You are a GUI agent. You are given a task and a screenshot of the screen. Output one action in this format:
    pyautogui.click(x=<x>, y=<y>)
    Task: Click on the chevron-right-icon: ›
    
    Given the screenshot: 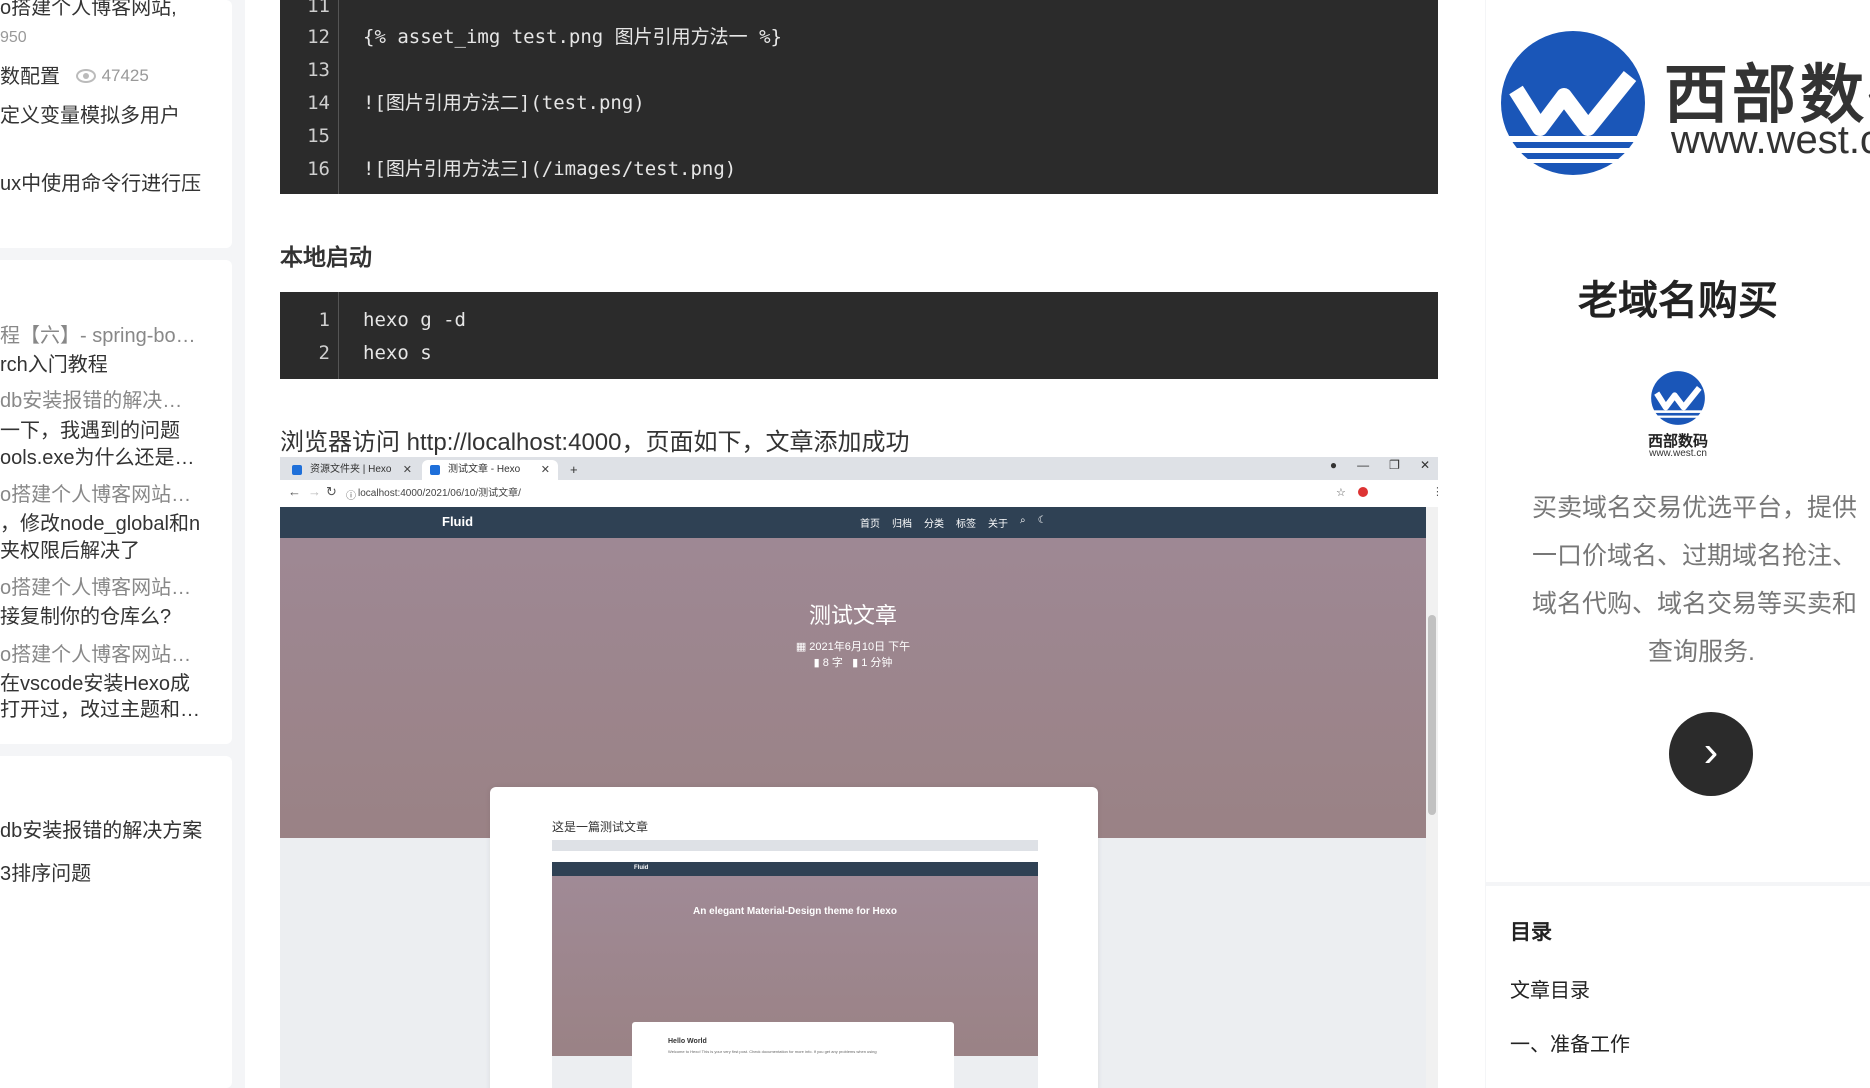 What is the action you would take?
    pyautogui.click(x=1711, y=751)
    